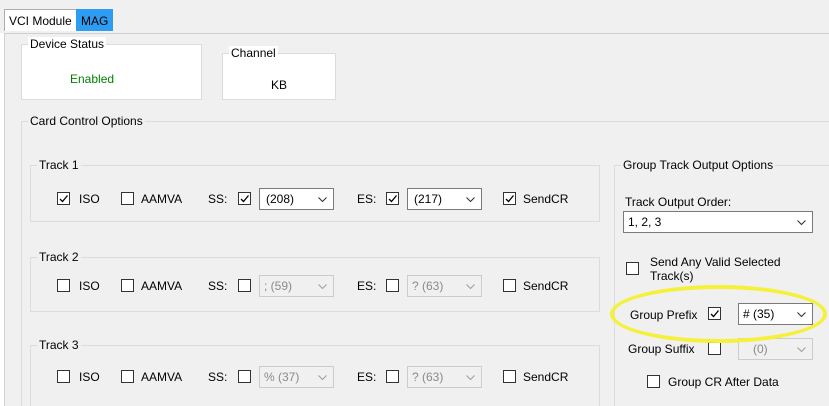 The height and width of the screenshot is (406, 829). I want to click on track-3-ss-label: SS:, so click(218, 377).